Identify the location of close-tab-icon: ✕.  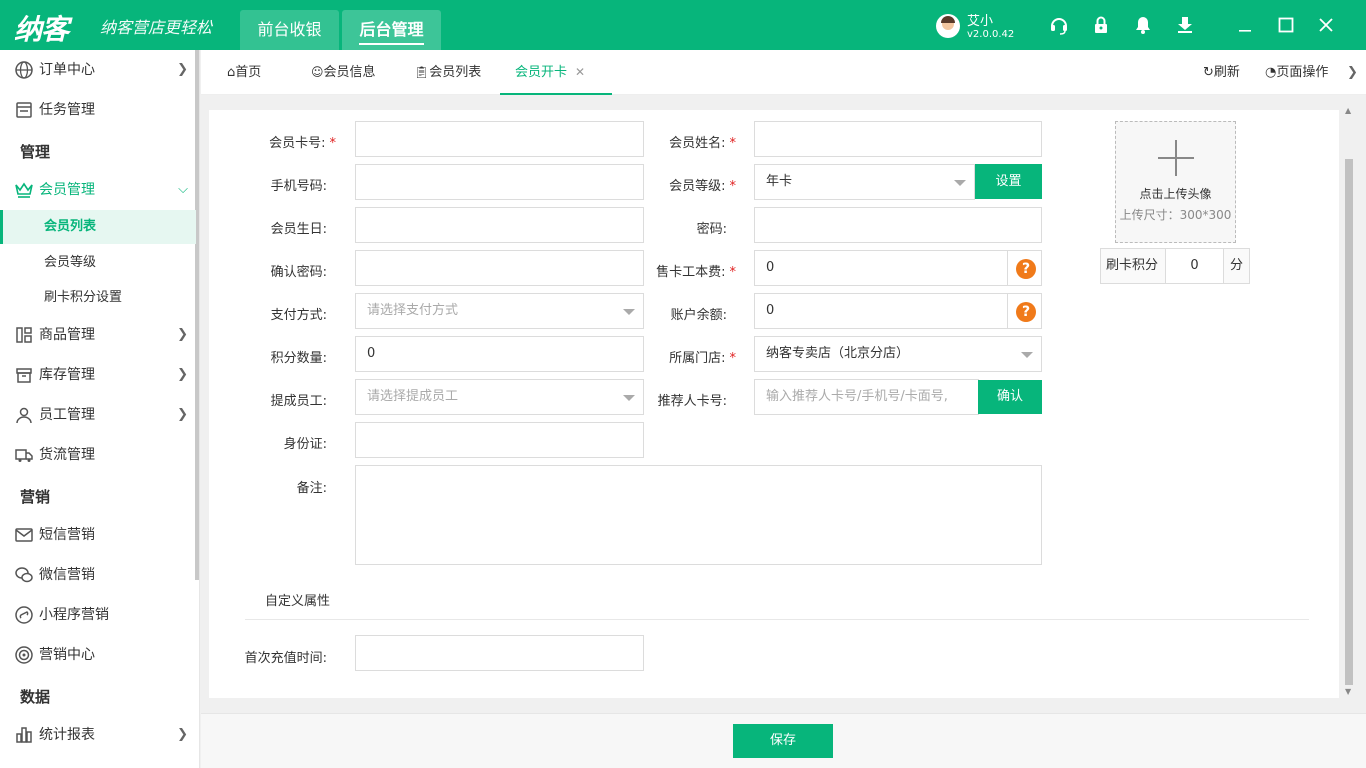
(580, 72).